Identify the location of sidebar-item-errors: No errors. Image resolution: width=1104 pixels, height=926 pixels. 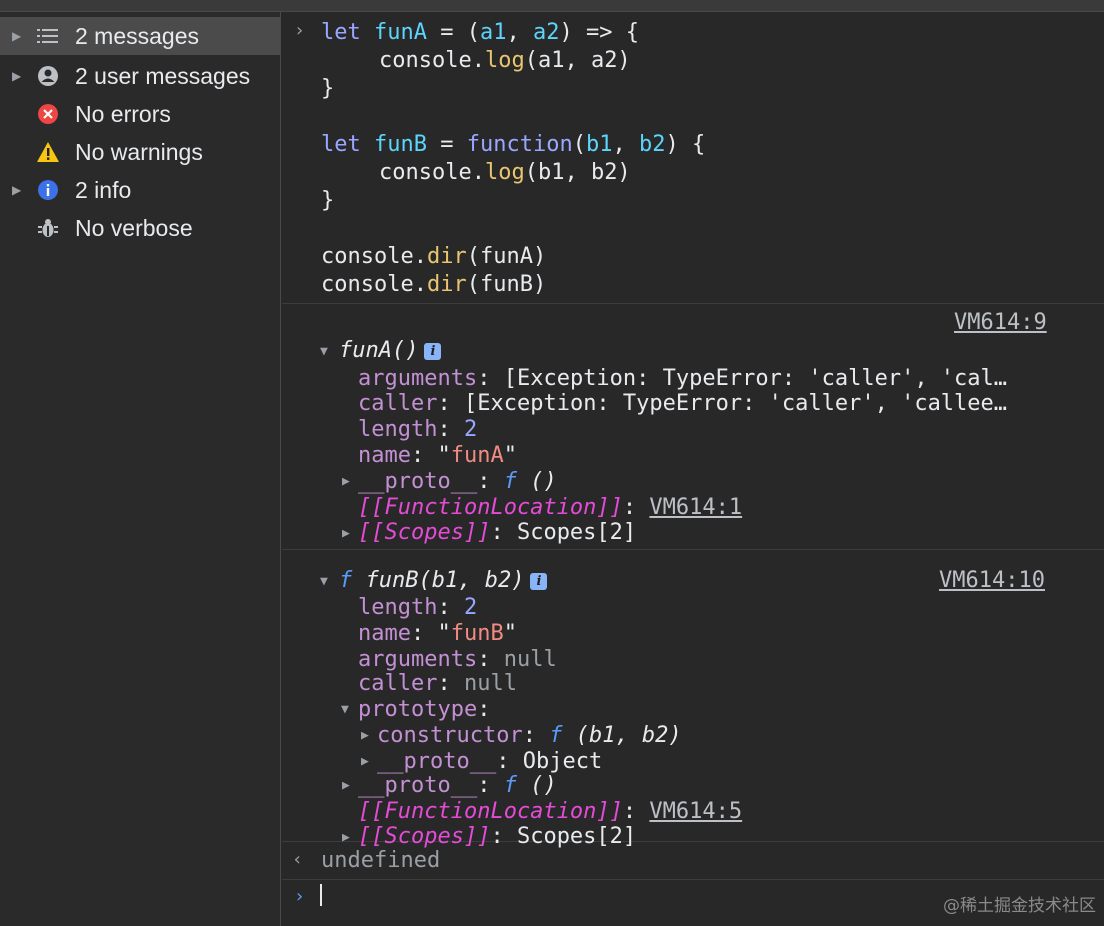
(140, 114).